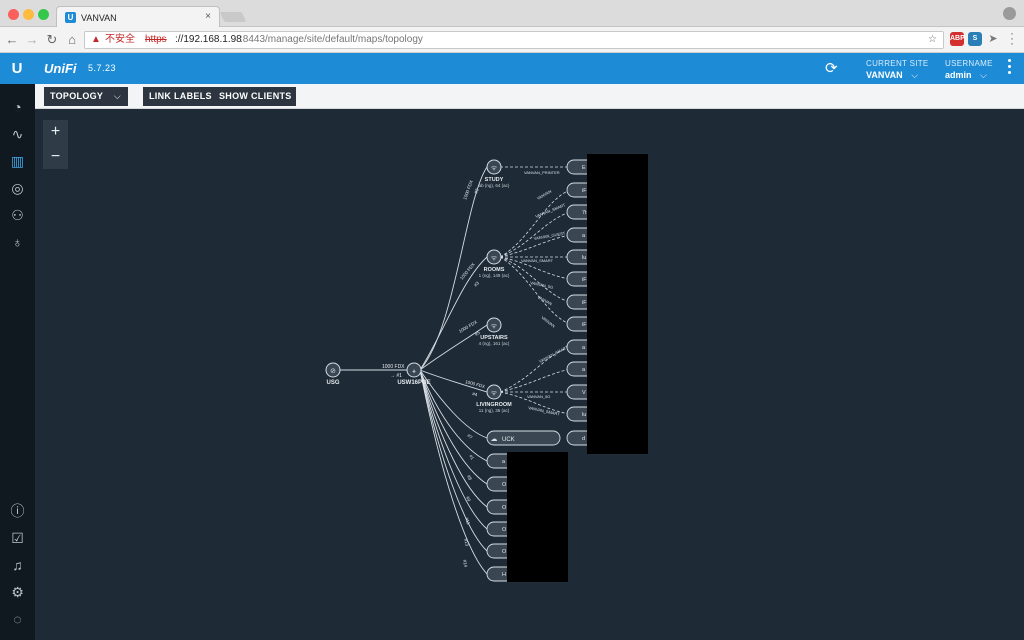 The height and width of the screenshot is (640, 1024). I want to click on warning-icon: ▲, so click(96, 39).